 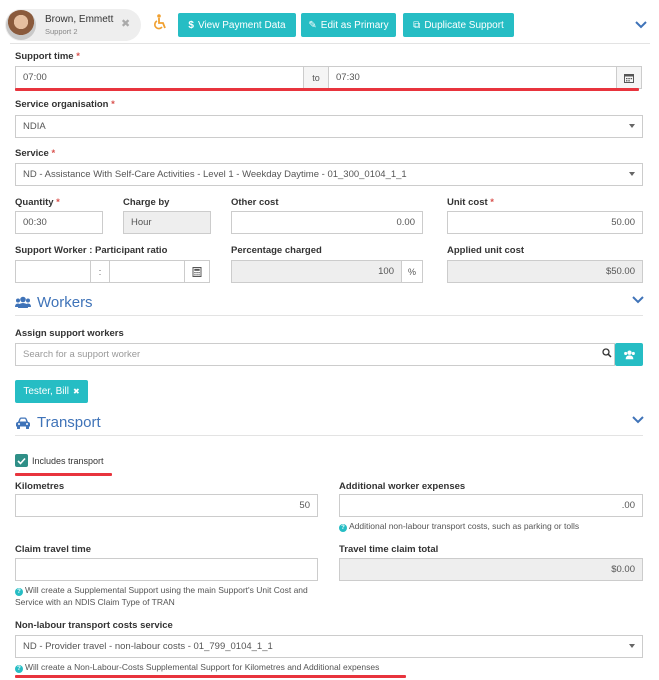 I want to click on unit-cost-input: 50.00, so click(x=545, y=222).